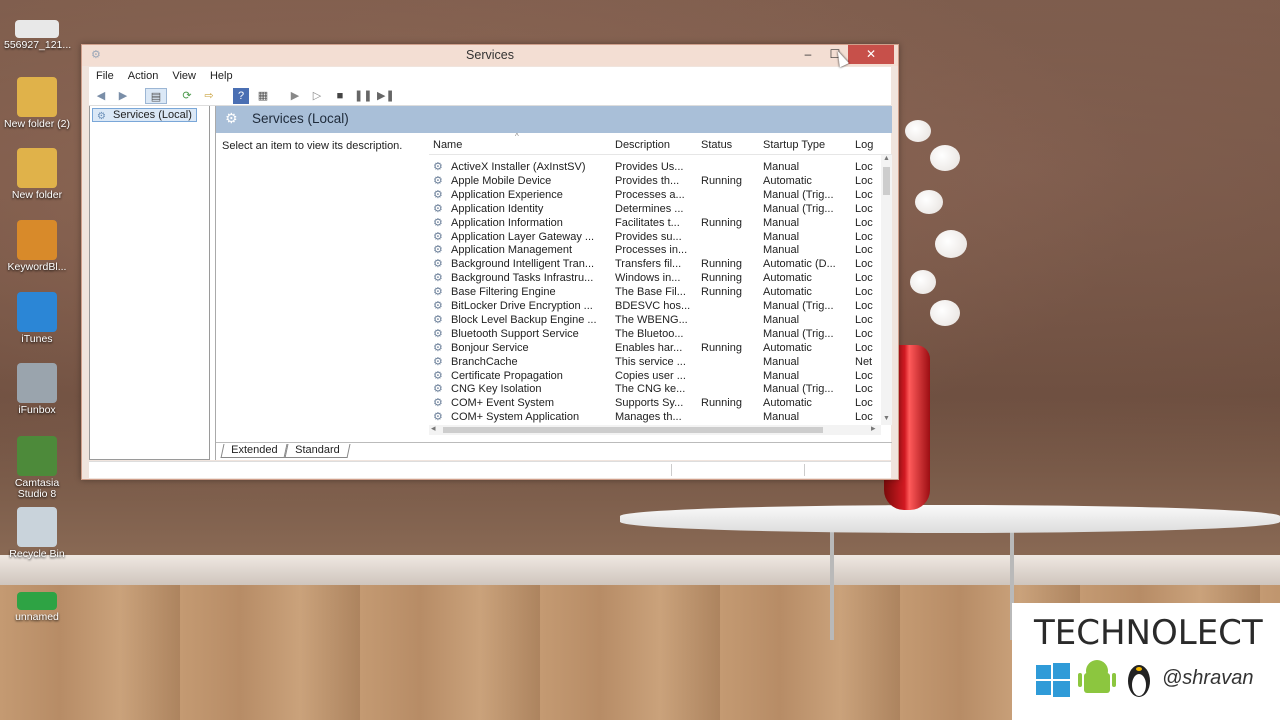 Image resolution: width=1280 pixels, height=720 pixels. Describe the element at coordinates (642, 145) in the screenshot. I see `column-header-description: Description` at that location.